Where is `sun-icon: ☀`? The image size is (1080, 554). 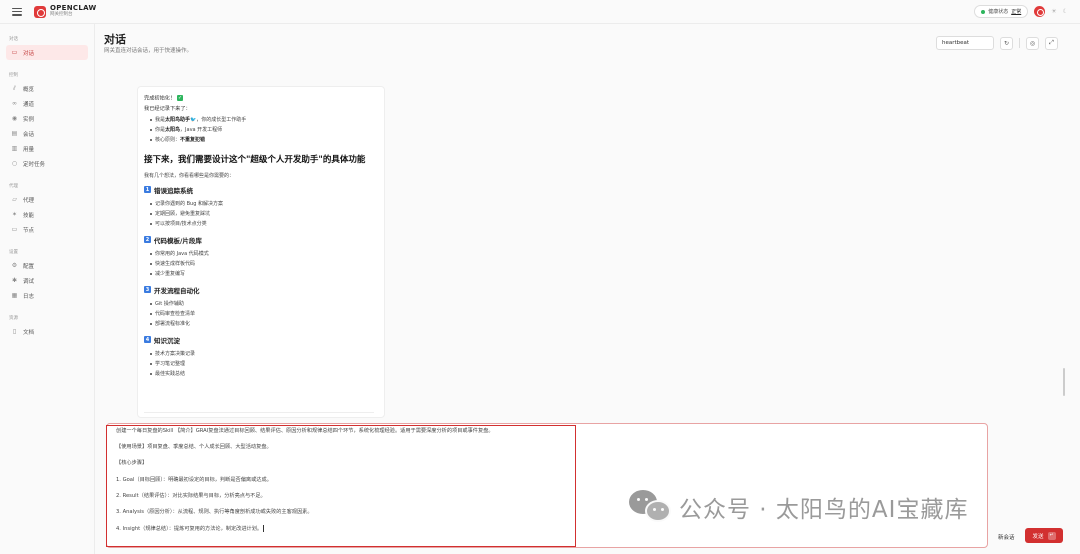
sun-icon: ☀ is located at coordinates (1053, 11).